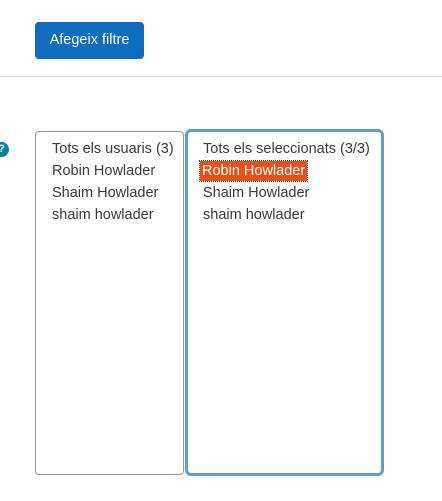 This screenshot has height=501, width=442. What do you see at coordinates (253, 171) in the screenshot?
I see `option-user-highlighted: Robin Howlader` at bounding box center [253, 171].